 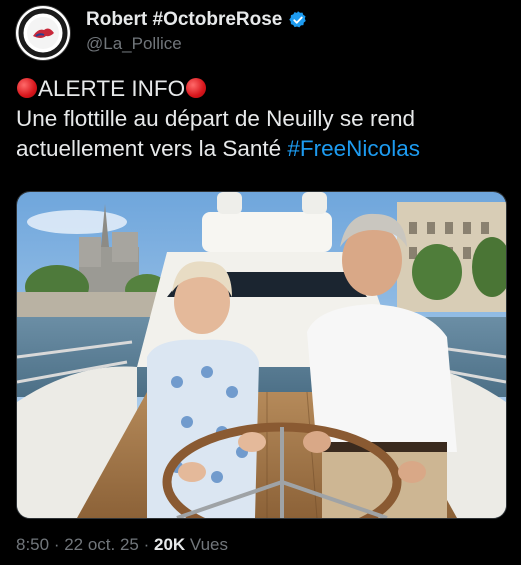 I want to click on alert-label: ALERTE INFO, so click(x=112, y=88).